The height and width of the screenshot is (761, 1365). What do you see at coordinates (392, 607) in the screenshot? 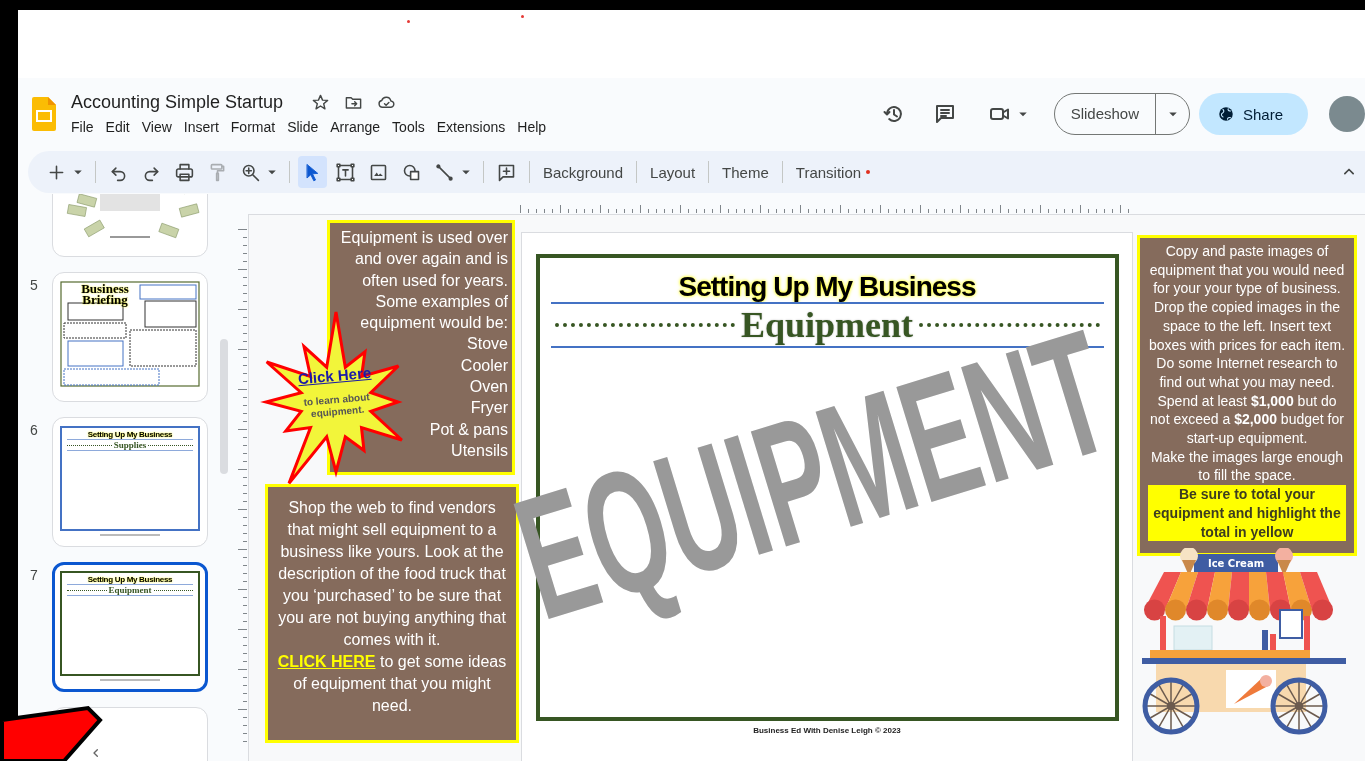
I see `text-paragraph: Shop the web to find vendors that might sell equipment to a business like yours. Look at the description of the food truck that you ‘purchased’ to be sure that you are not buying anything that comes with it. CLICK HERE to get some ideas of equipment that you might need.` at bounding box center [392, 607].